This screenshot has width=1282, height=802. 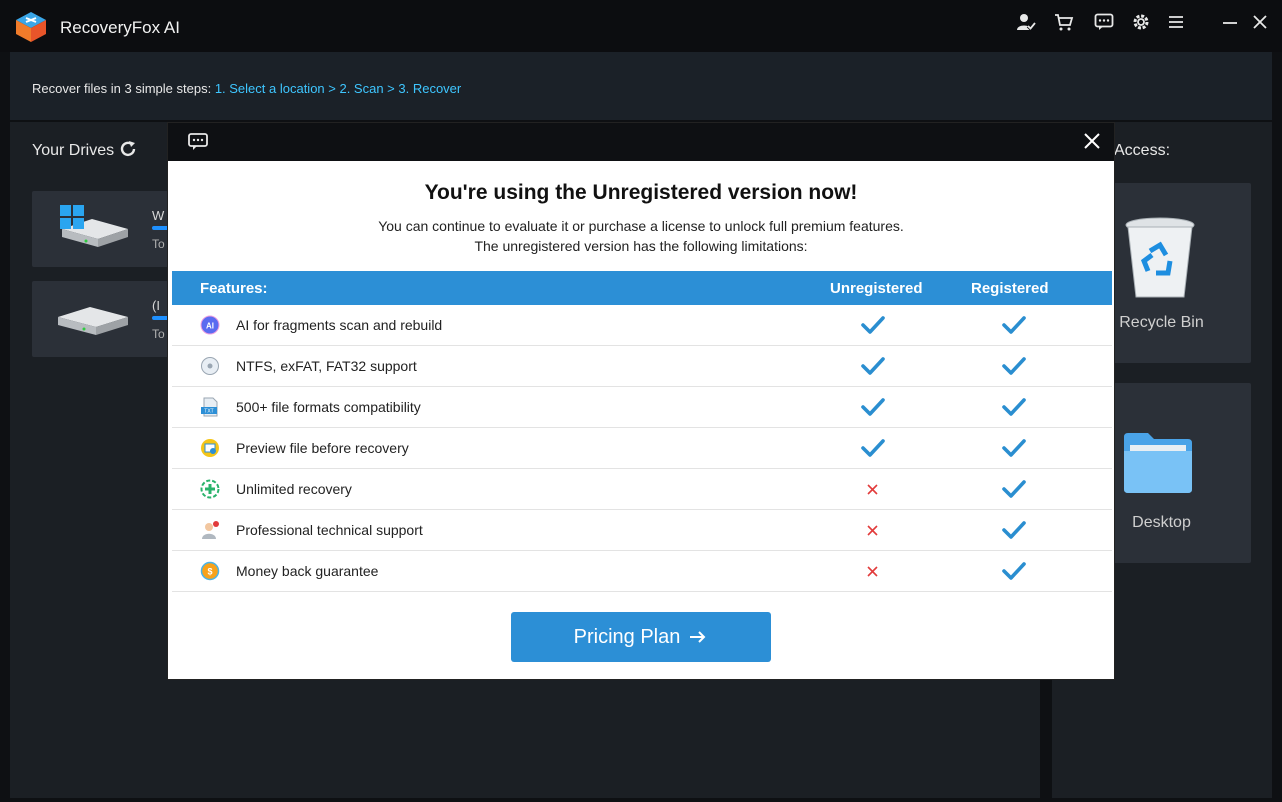 What do you see at coordinates (642, 489) in the screenshot?
I see `feature-row: Unlimited recovery` at bounding box center [642, 489].